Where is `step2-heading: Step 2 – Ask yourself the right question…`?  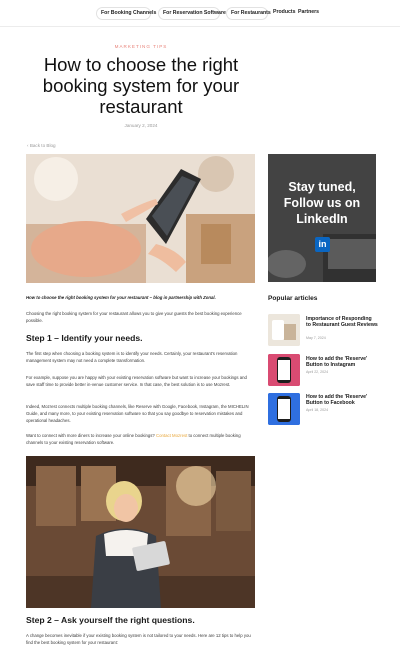
step2-heading: Step 2 – Ask yourself the right question… is located at coordinates (110, 620).